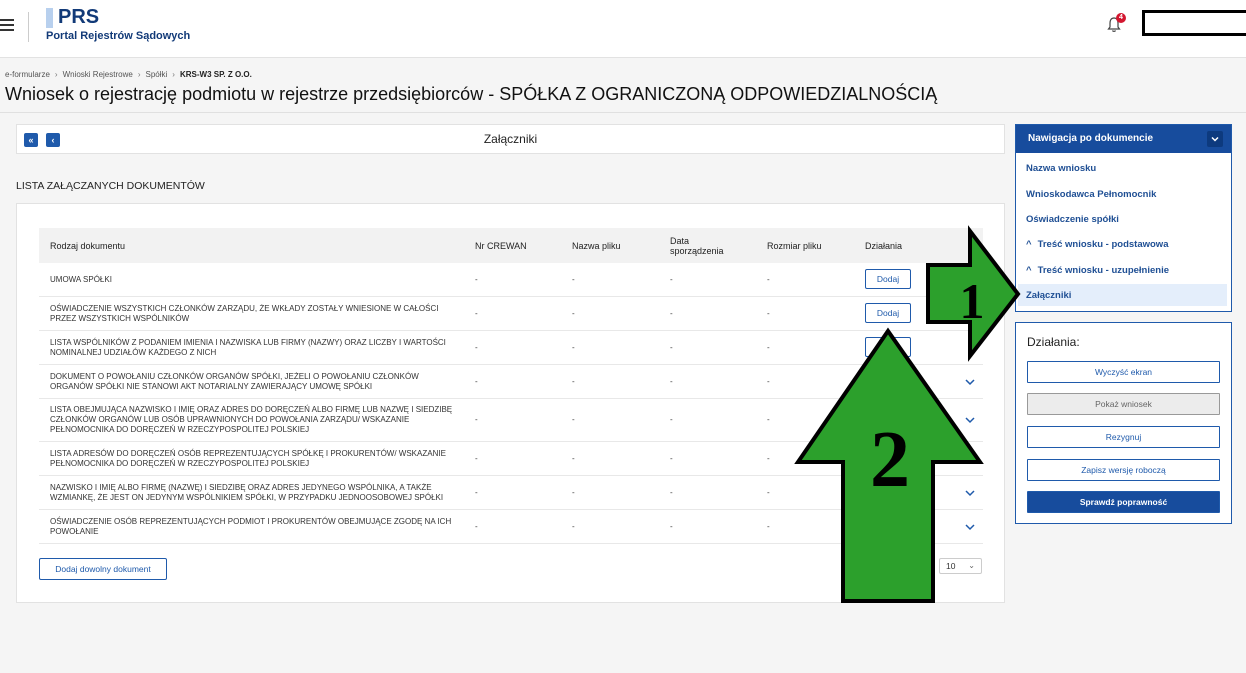 Image resolution: width=1246 pixels, height=673 pixels. What do you see at coordinates (501, 245) in the screenshot?
I see `column-header: Nr CREWAN` at bounding box center [501, 245].